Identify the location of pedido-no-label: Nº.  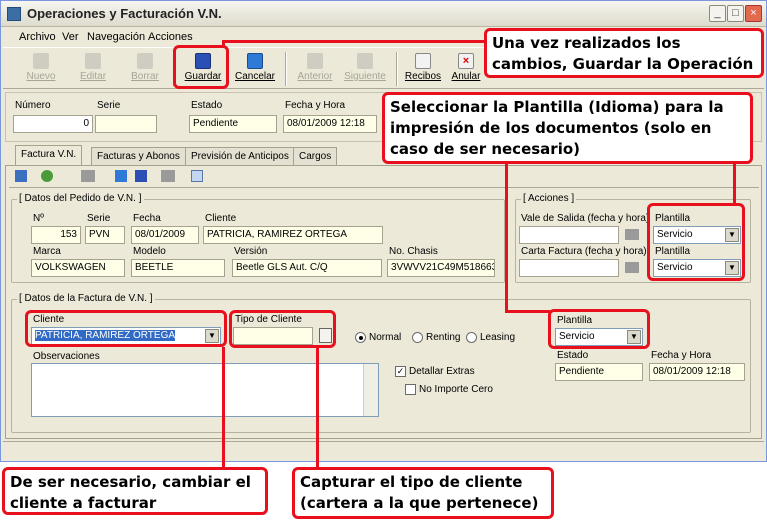
(38, 218).